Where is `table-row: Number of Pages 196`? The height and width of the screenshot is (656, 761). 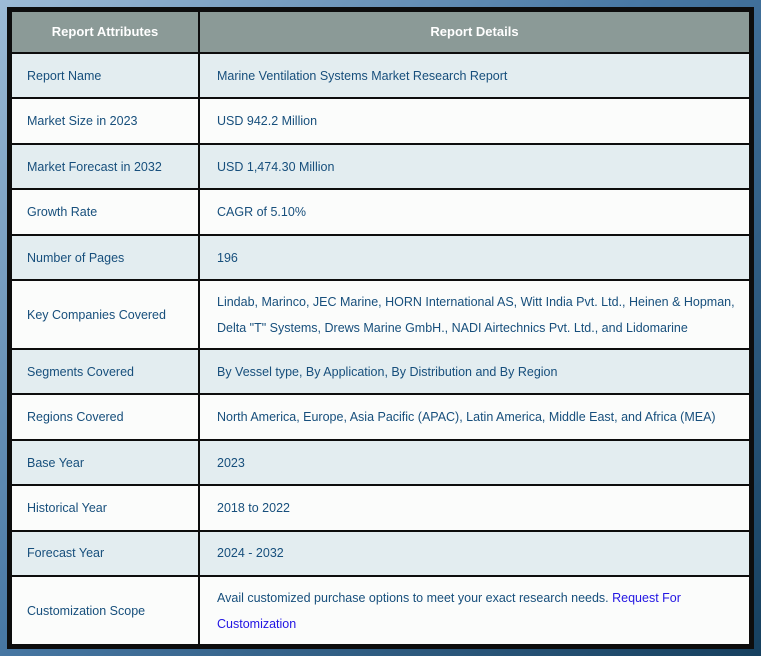 table-row: Number of Pages 196 is located at coordinates (380, 257).